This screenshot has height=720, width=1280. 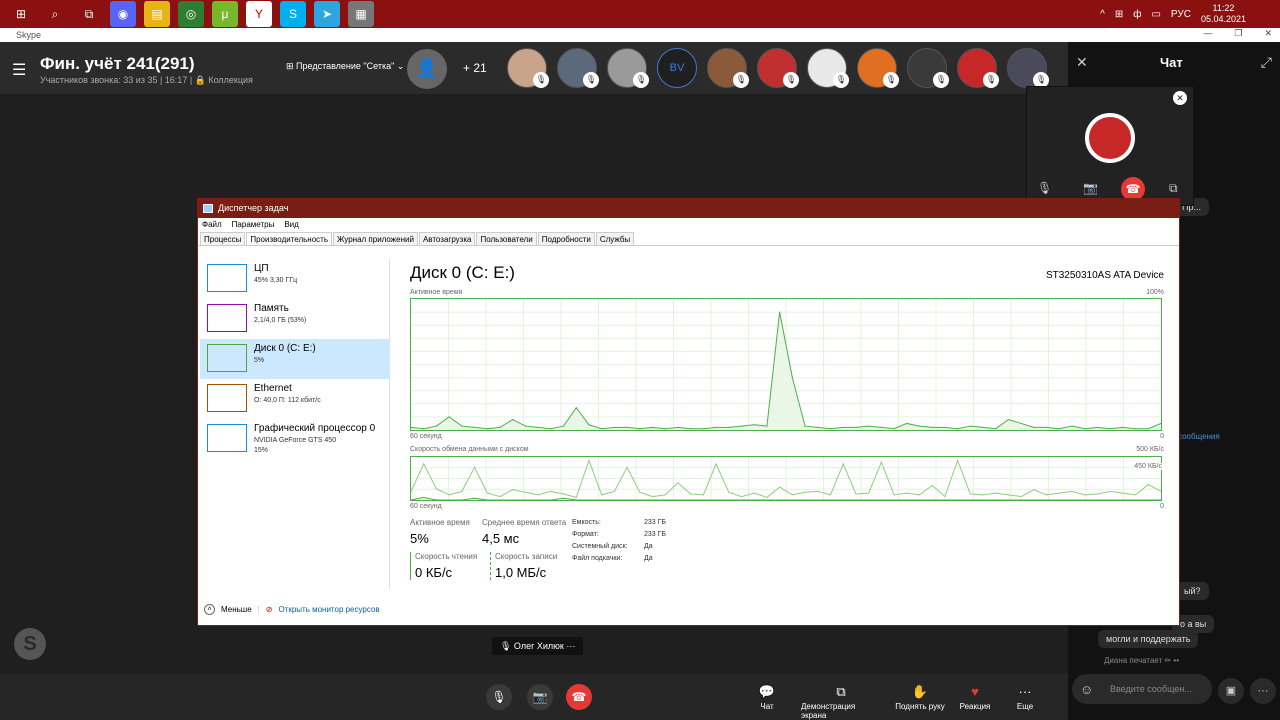 I want to click on chrome-icon: ◎, so click(x=191, y=14).